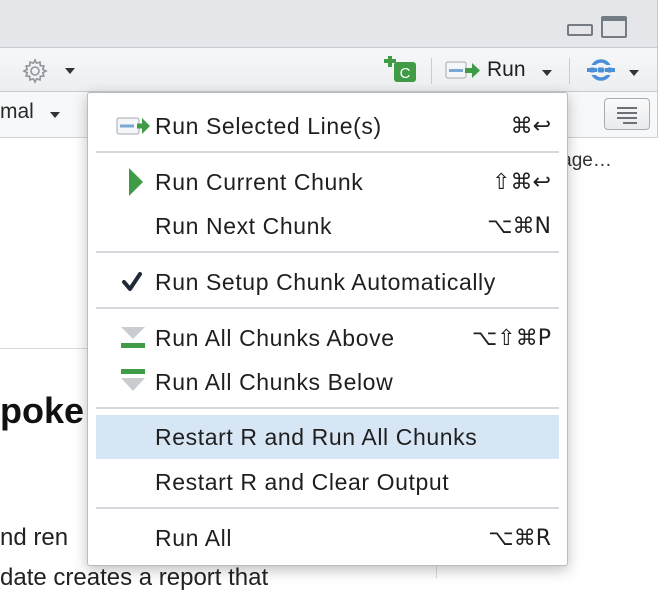 The height and width of the screenshot is (592, 672). I want to click on publish-icon, so click(601, 70).